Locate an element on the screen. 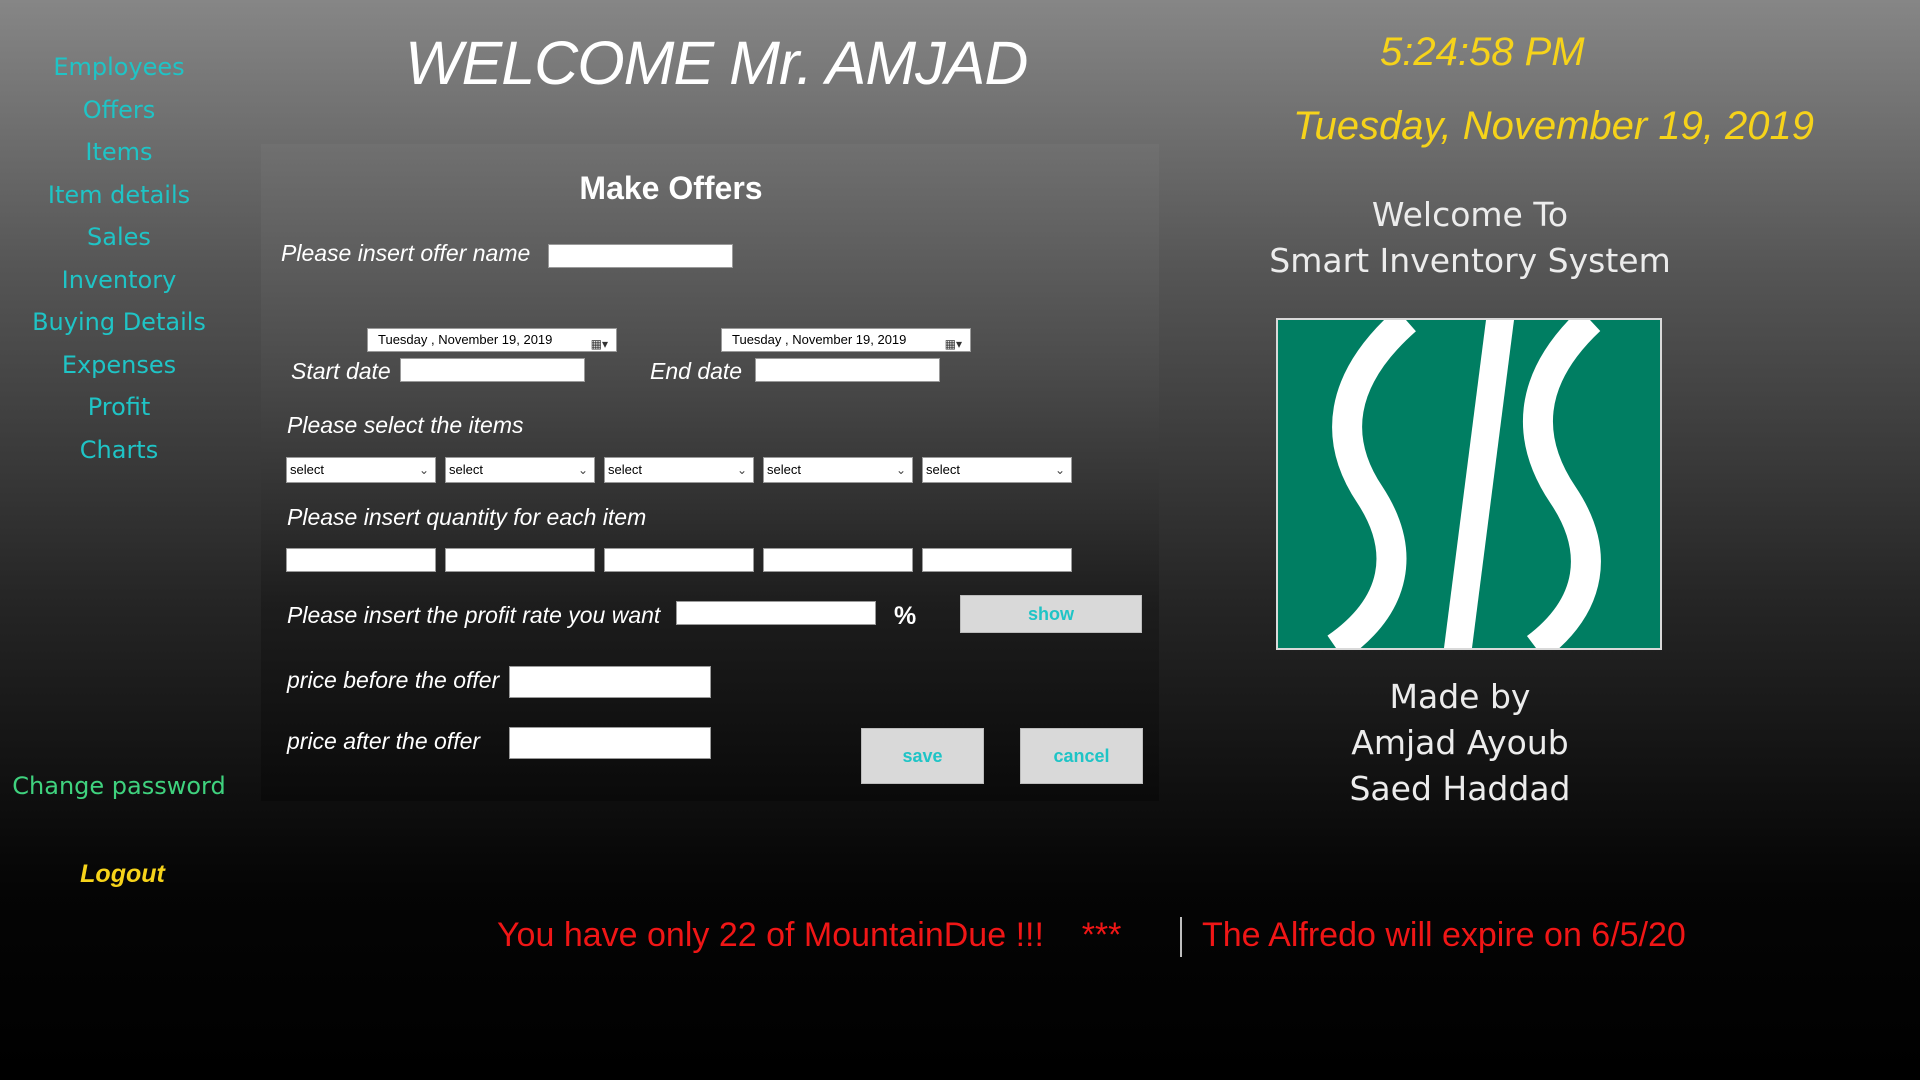 The height and width of the screenshot is (1080, 1920). price-after-label: price after the offer is located at coordinates (384, 741).